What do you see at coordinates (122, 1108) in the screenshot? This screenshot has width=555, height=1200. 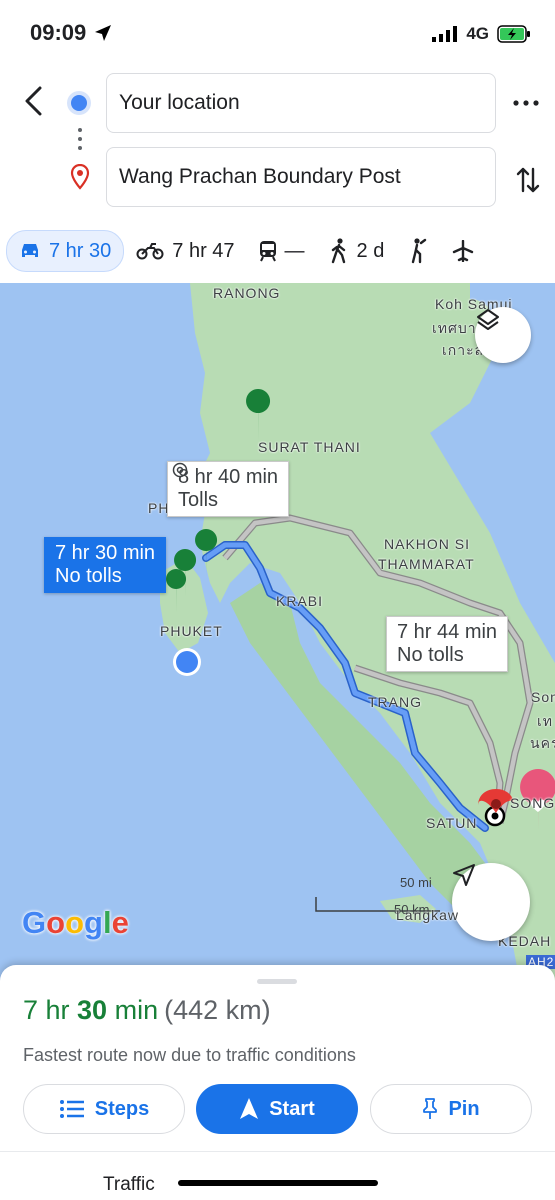 I see `steps-label: Steps` at bounding box center [122, 1108].